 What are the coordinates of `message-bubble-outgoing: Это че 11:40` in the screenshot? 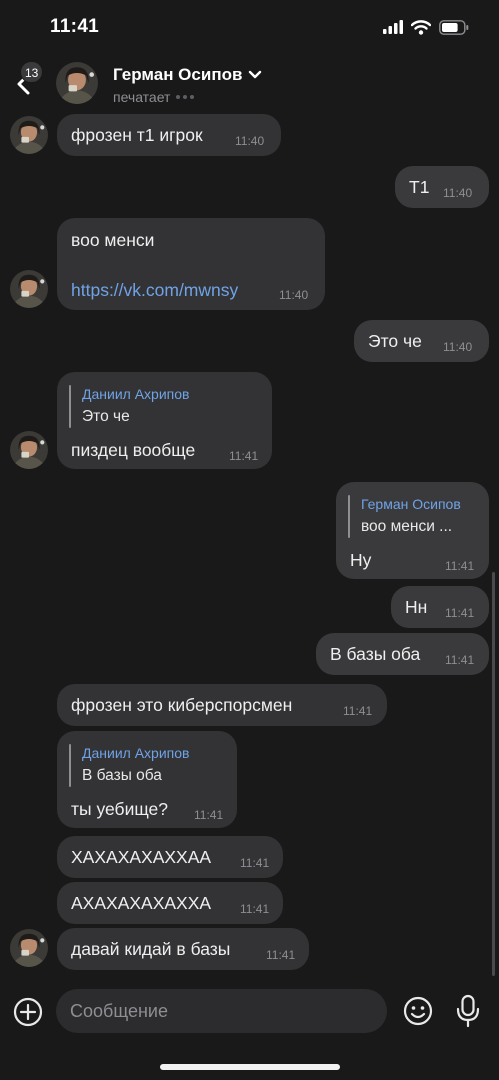 It's located at (421, 341).